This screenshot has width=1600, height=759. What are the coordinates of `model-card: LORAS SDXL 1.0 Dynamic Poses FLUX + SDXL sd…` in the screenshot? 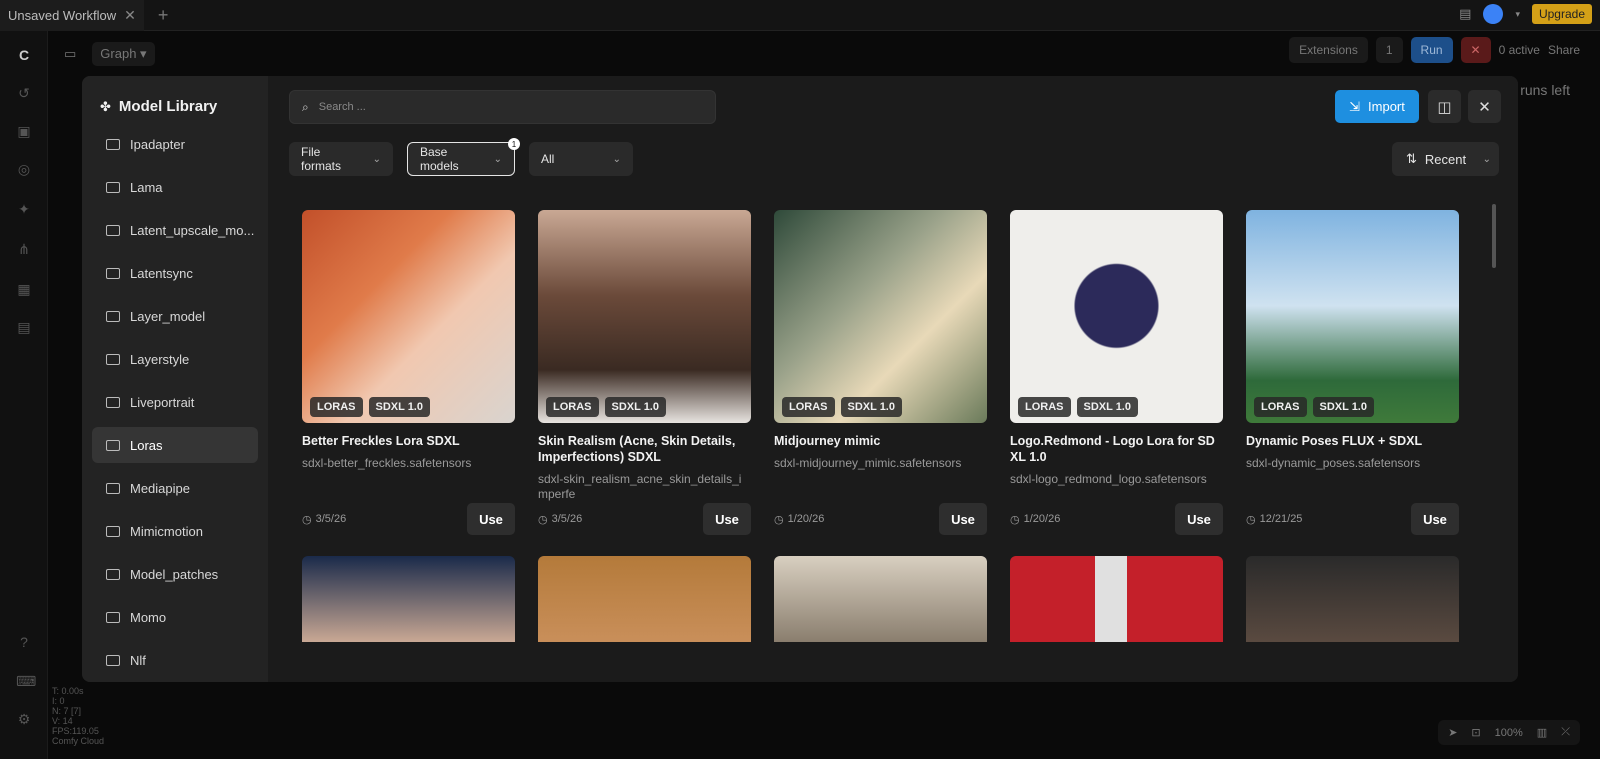 It's located at (1352, 380).